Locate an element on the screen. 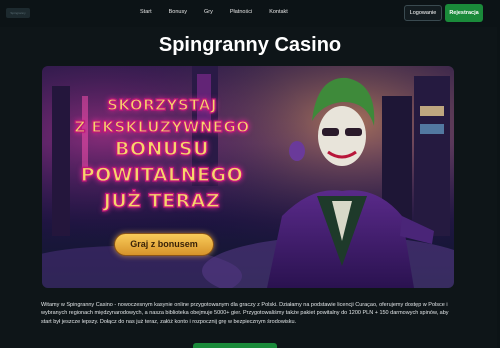 The height and width of the screenshot is (348, 500). promo-line-2: Z EKSKLUZYWNEGO is located at coordinates (162, 126).